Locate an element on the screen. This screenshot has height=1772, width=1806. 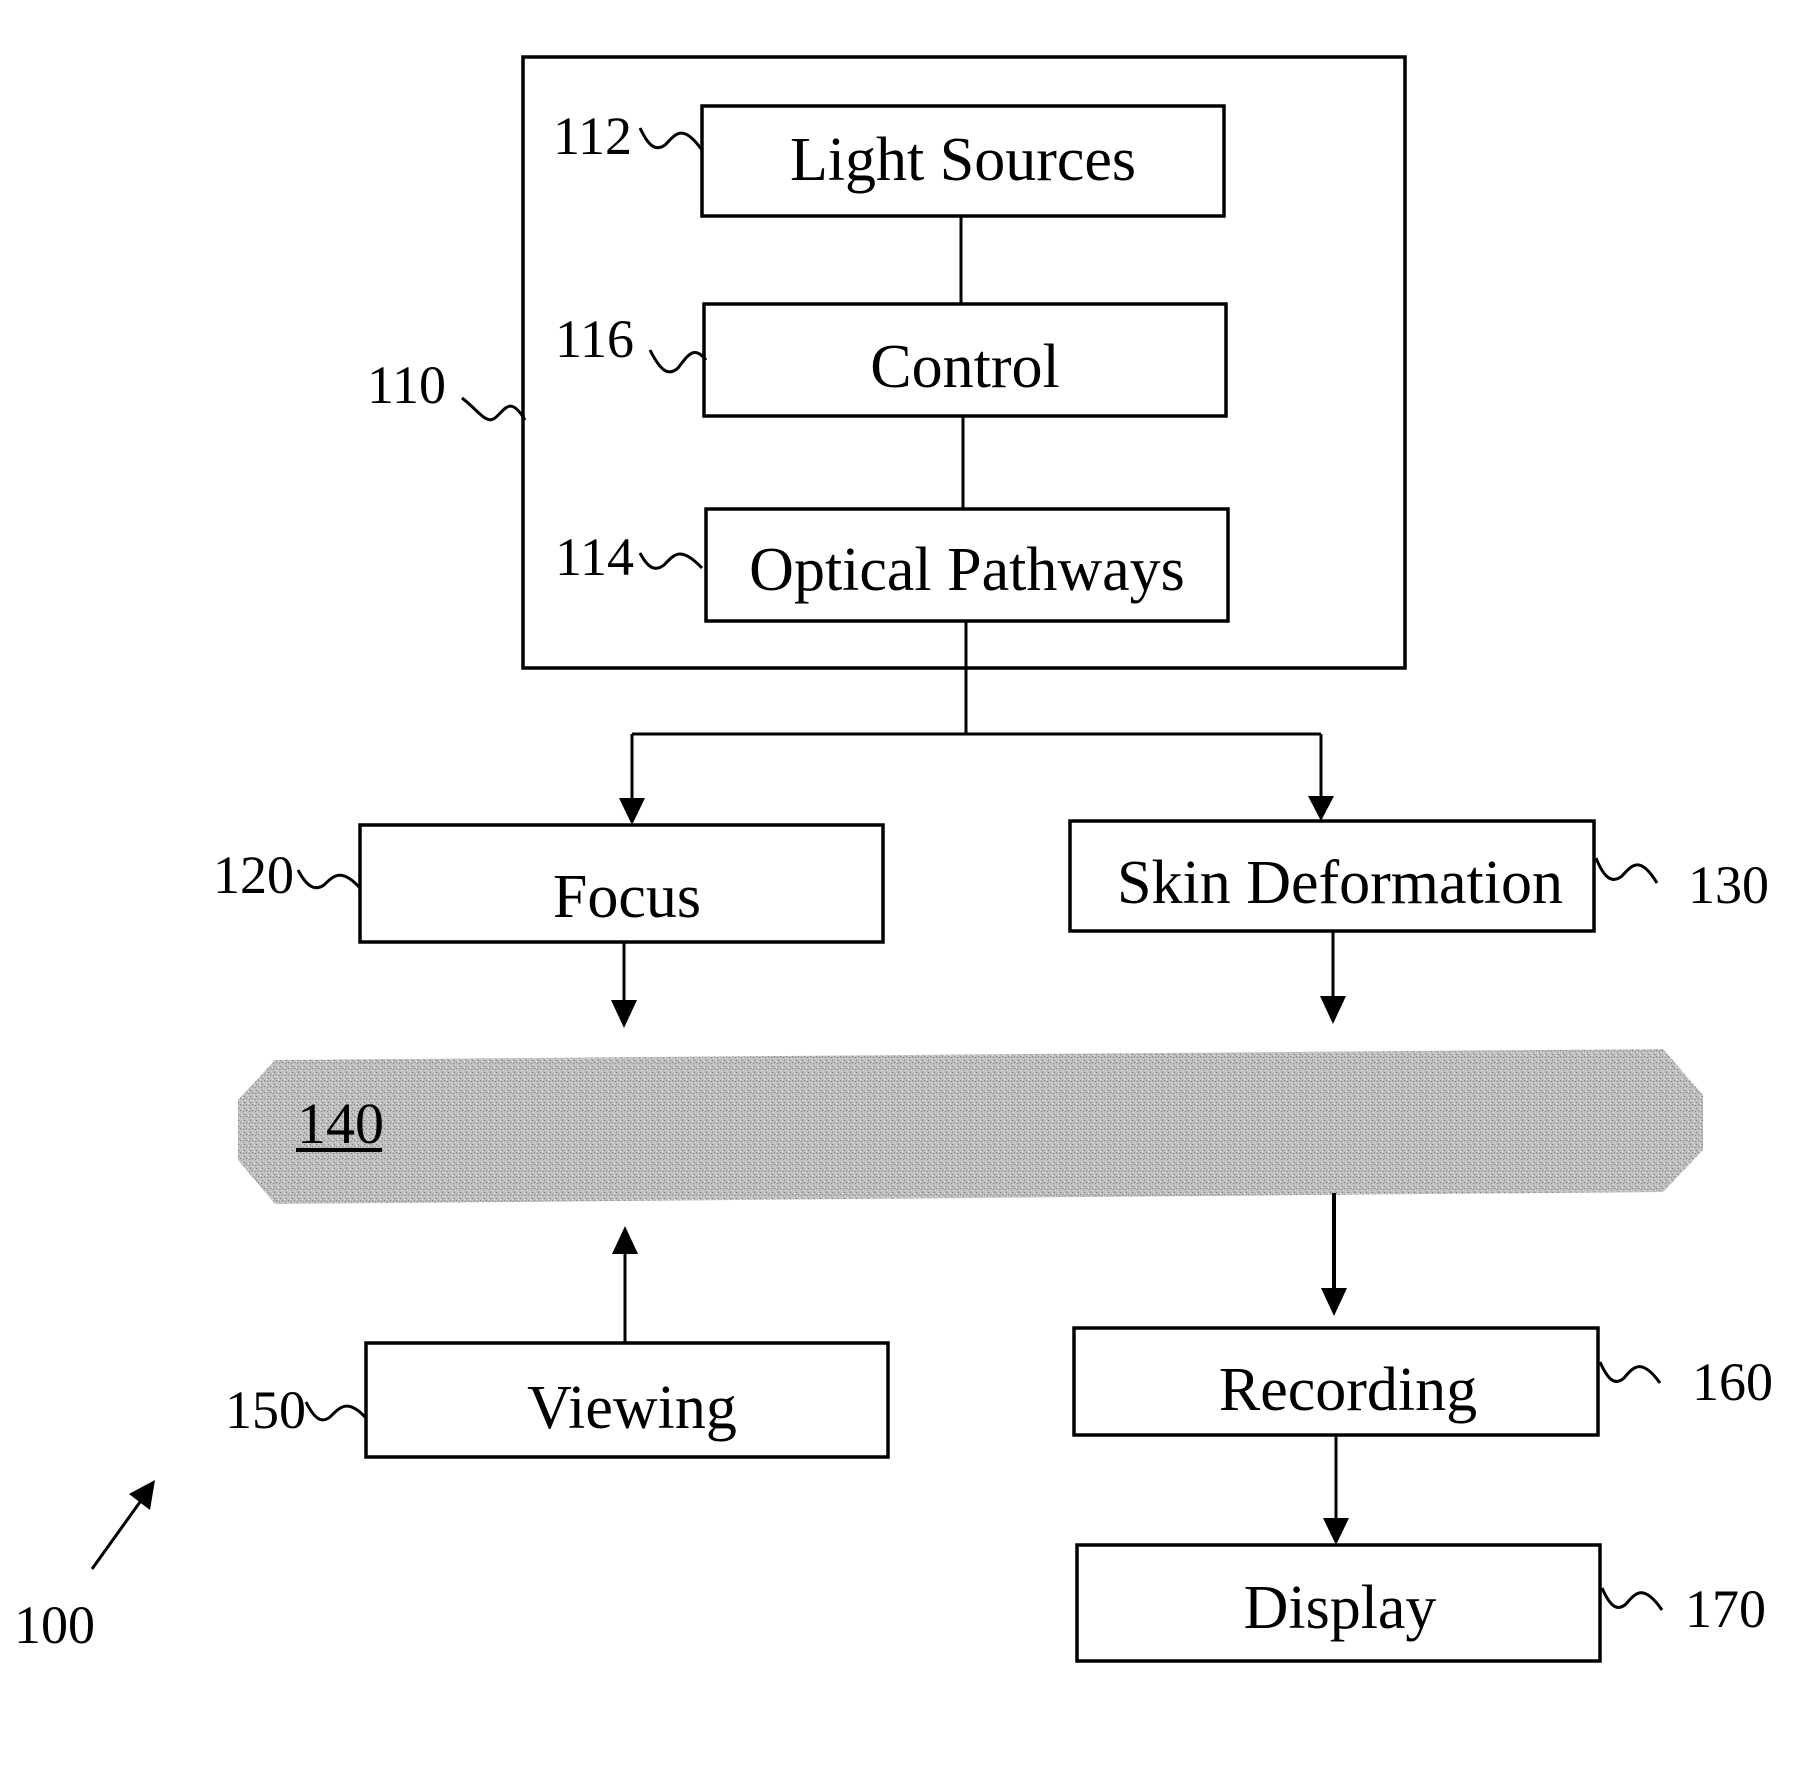
ref-150-leader is located at coordinates (336, 1411).